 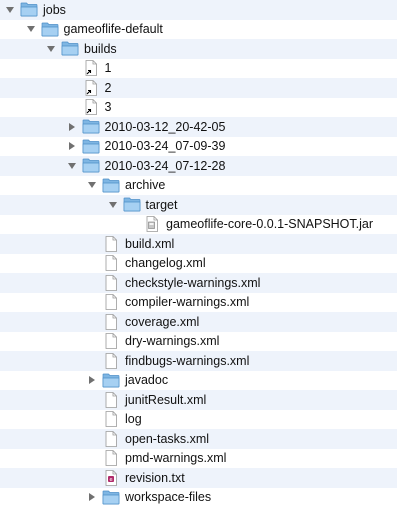 What do you see at coordinates (162, 322) in the screenshot?
I see `tree-item-label: coverage.xml` at bounding box center [162, 322].